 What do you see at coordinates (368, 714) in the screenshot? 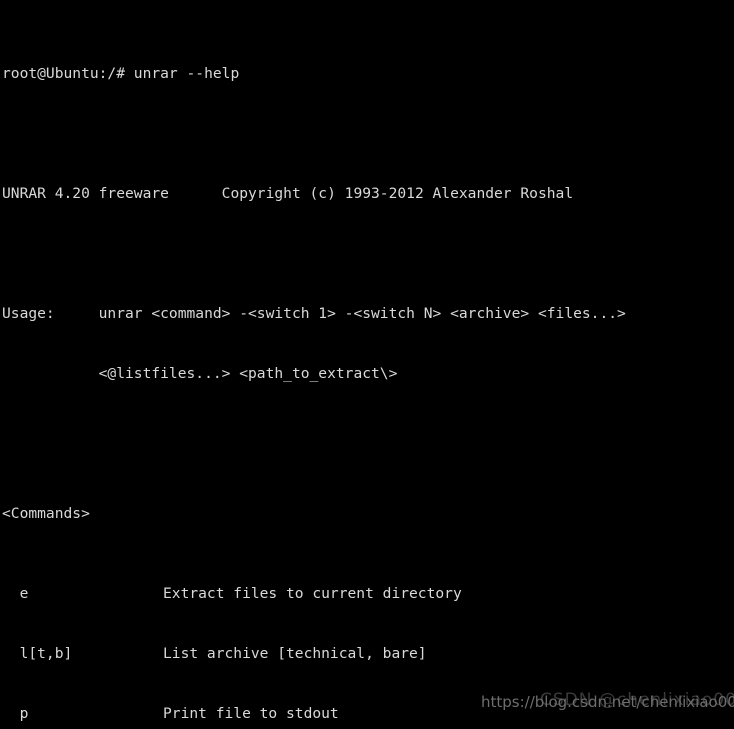
I see `command-row: p Print file to stdout` at bounding box center [368, 714].